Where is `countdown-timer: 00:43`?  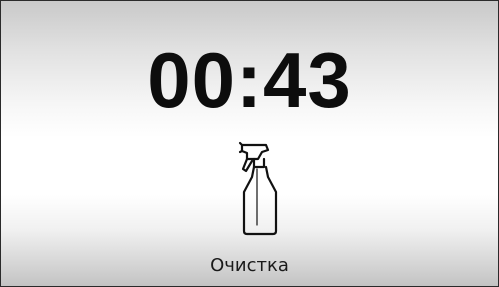 countdown-timer: 00:43 is located at coordinates (249, 80).